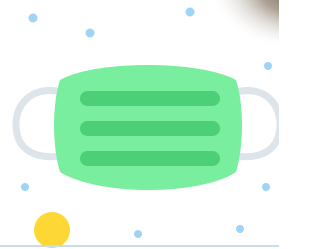 The height and width of the screenshot is (249, 320). What do you see at coordinates (244, 26) in the screenshot?
I see `corner-shadow` at bounding box center [244, 26].